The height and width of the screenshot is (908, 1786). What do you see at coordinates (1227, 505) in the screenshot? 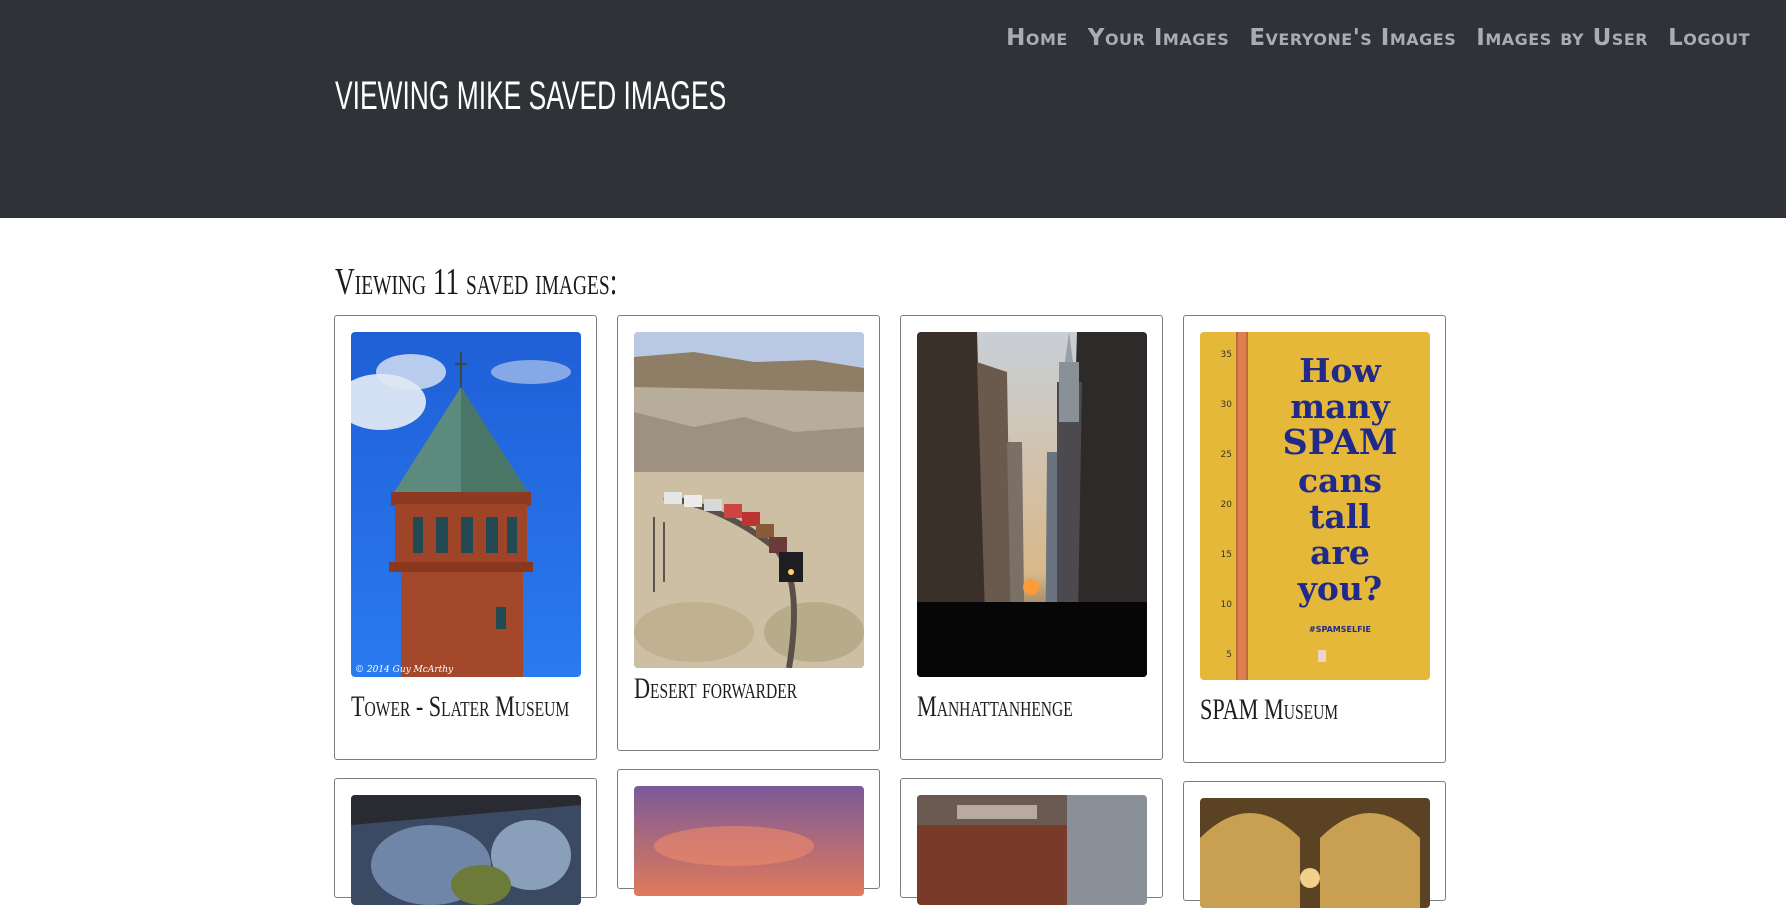
I see `ruler-mark: 20` at bounding box center [1227, 505].